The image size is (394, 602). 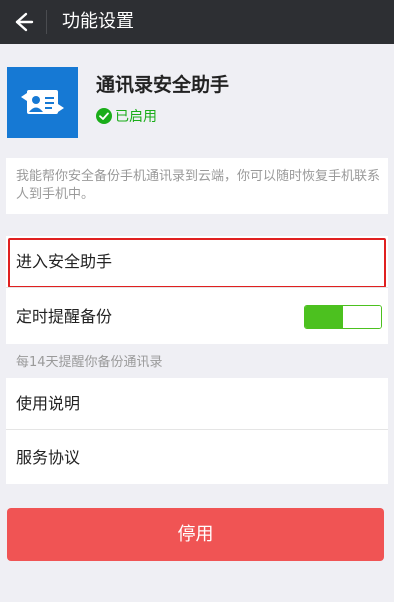 I want to click on disable-button: 停用, so click(x=195, y=534).